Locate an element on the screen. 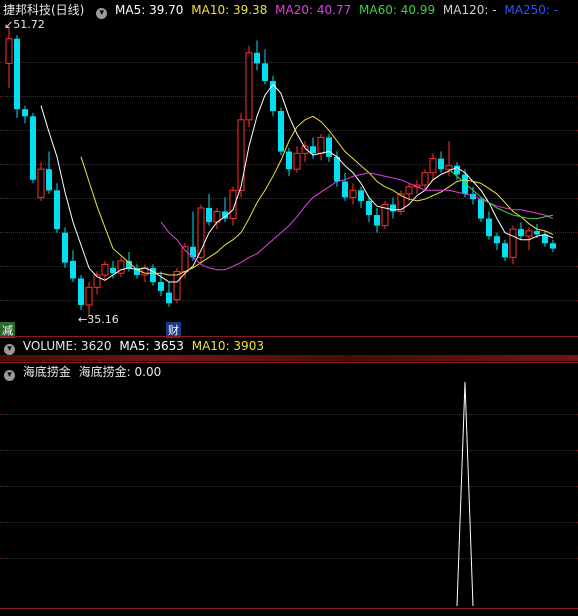 The height and width of the screenshot is (616, 578). indicator-signal-spike is located at coordinates (465, 494).